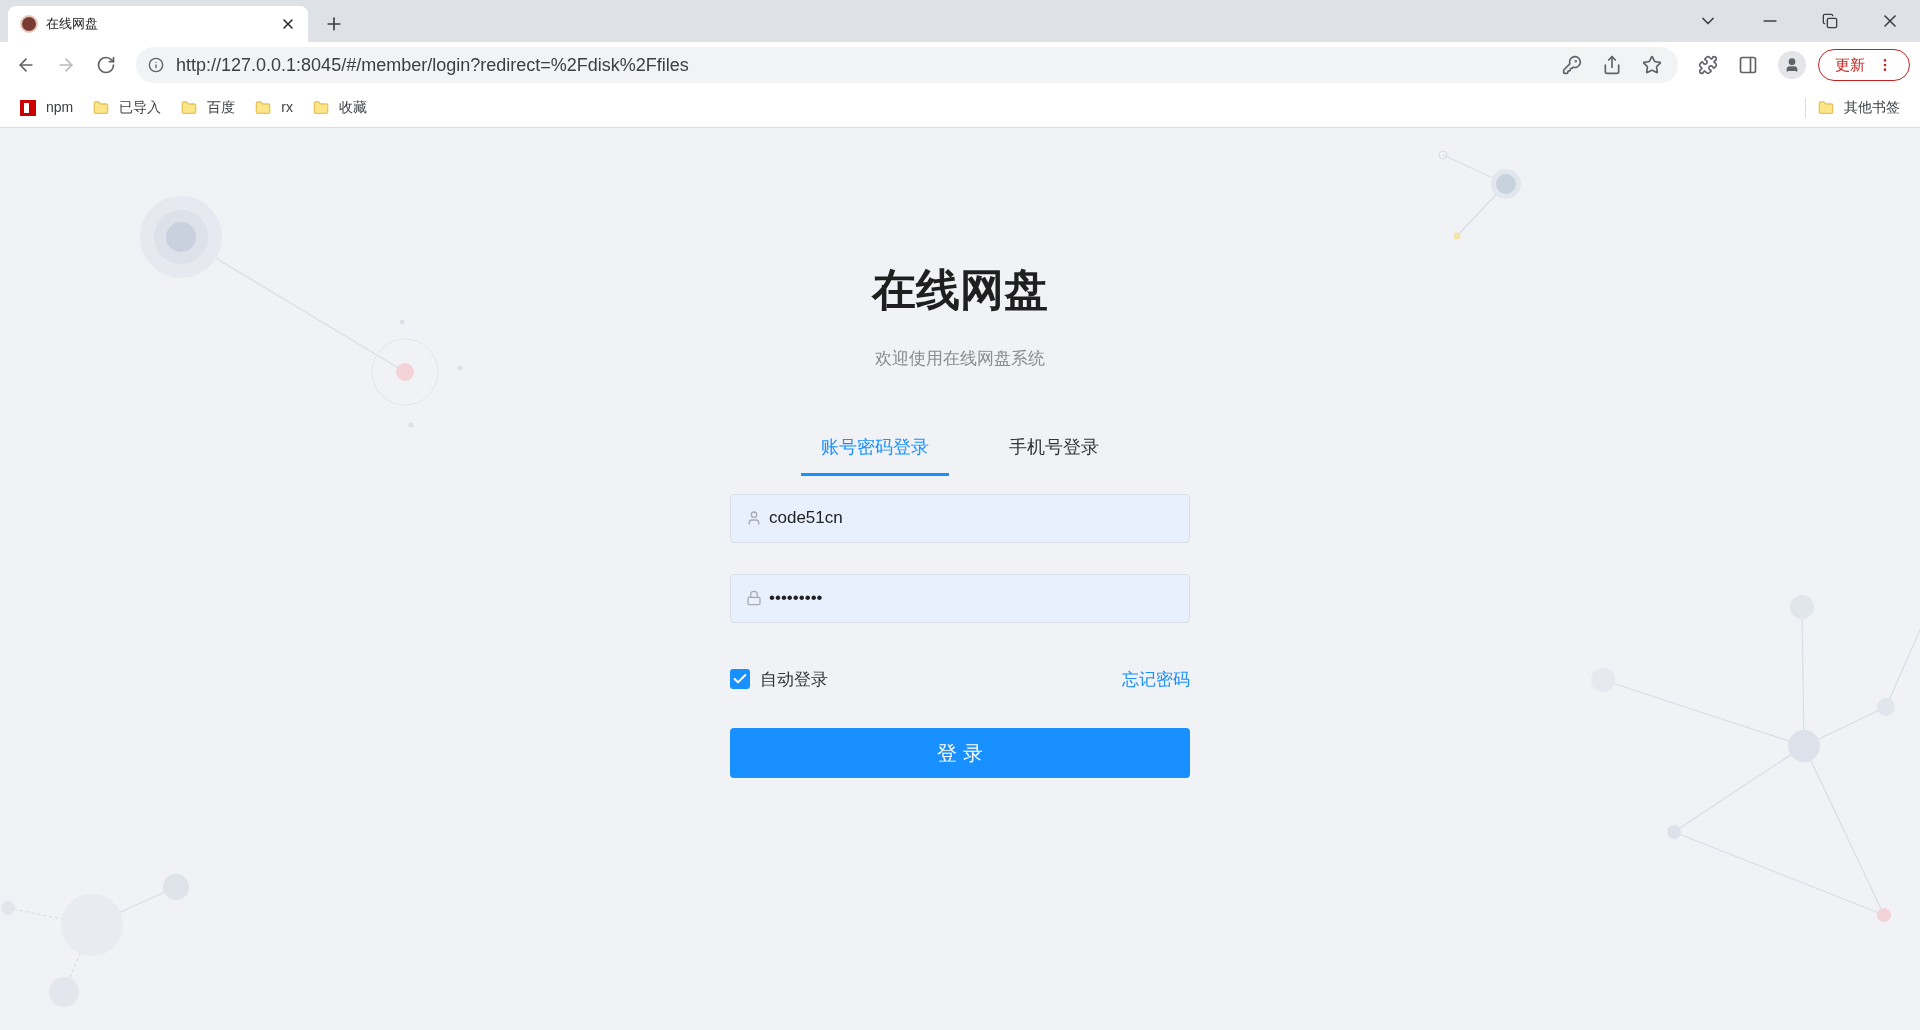 The height and width of the screenshot is (1030, 1920). I want to click on checkbox, so click(740, 679).